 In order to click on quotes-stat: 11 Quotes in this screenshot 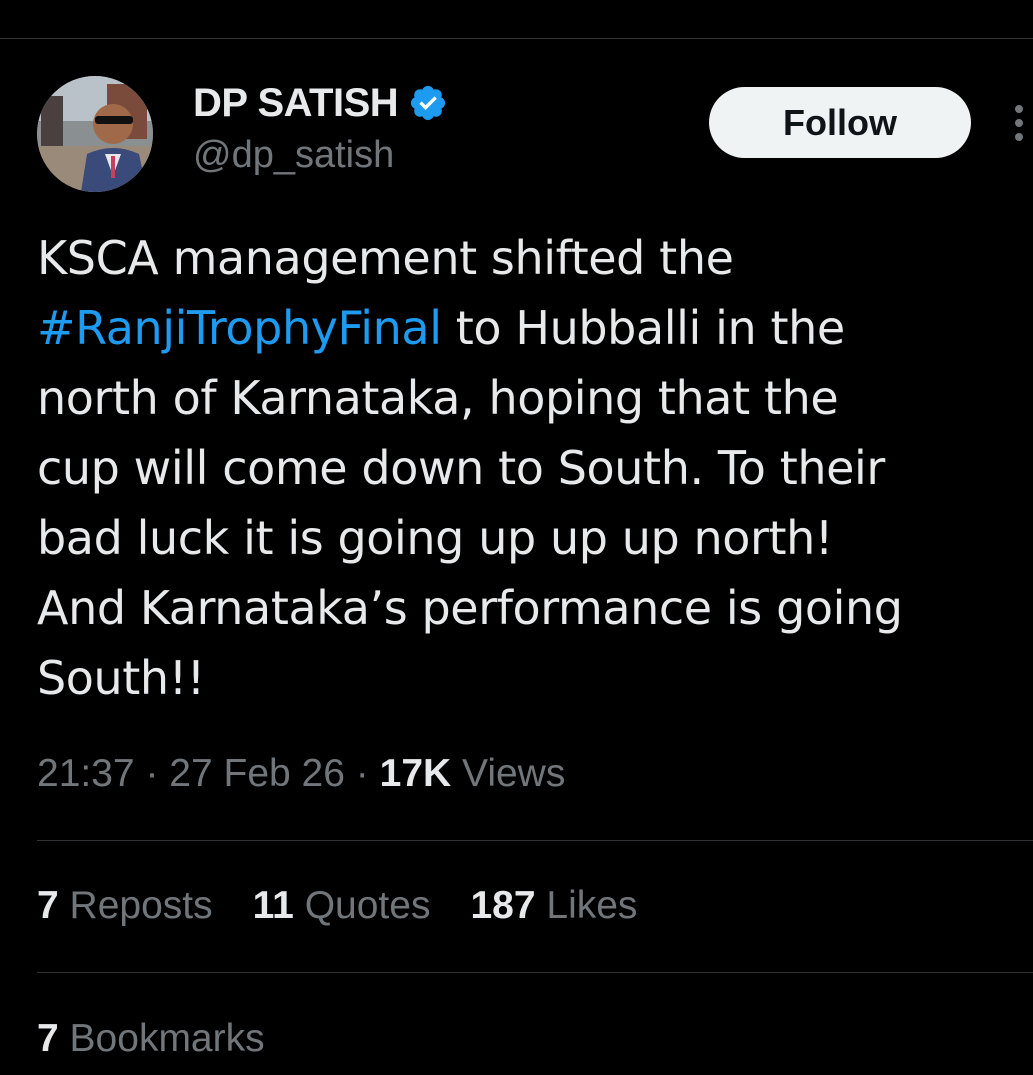, I will do `click(342, 906)`.